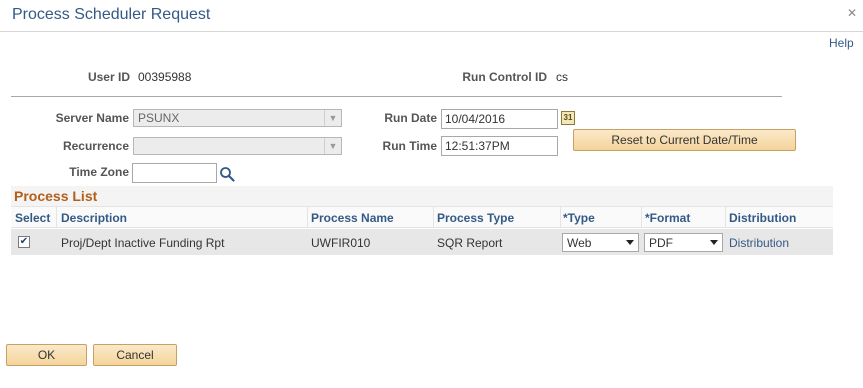 This screenshot has height=388, width=863. Describe the element at coordinates (661, 243) in the screenshot. I see `format-value: PDF` at that location.